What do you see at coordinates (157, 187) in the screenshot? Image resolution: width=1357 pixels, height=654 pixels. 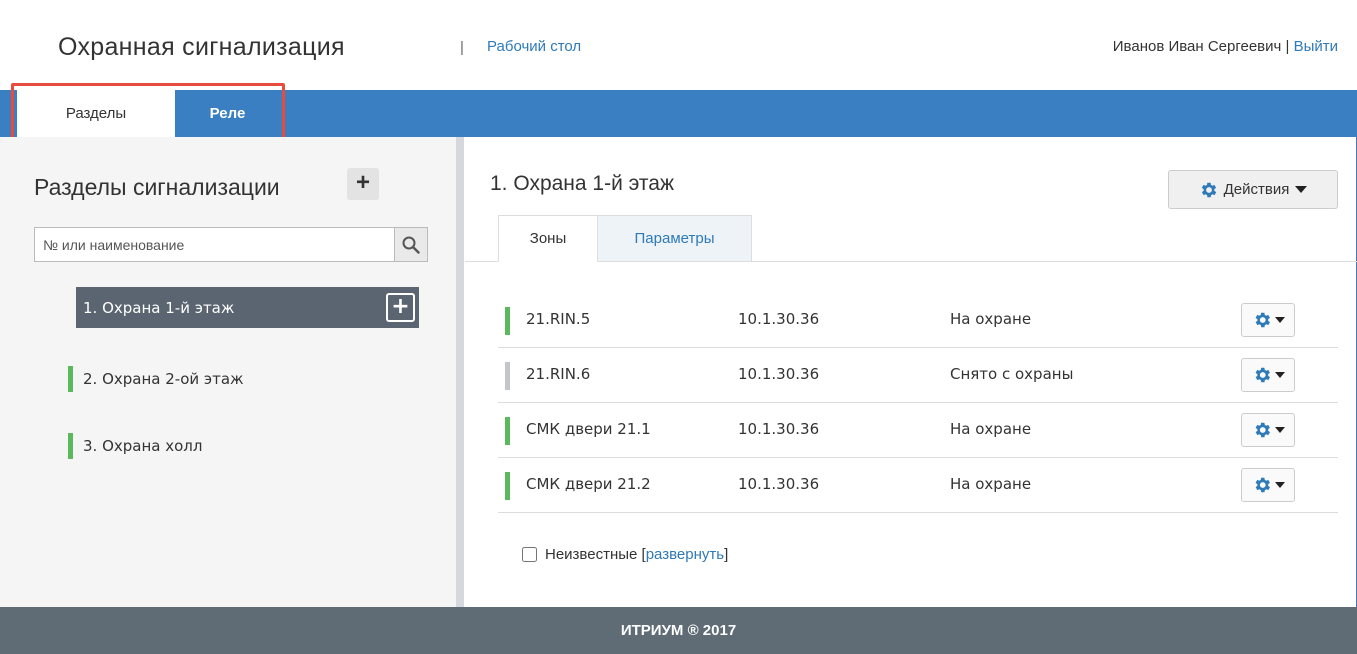 I see `sections-heading: Разделы сигнализации` at bounding box center [157, 187].